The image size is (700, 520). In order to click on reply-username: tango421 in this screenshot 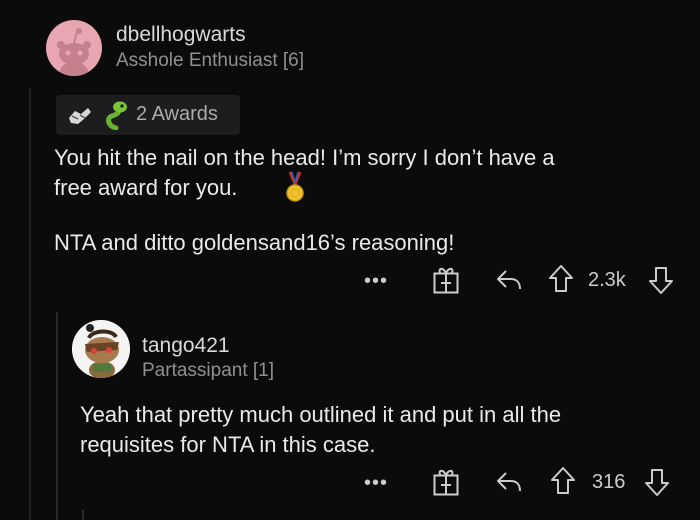, I will do `click(186, 346)`.